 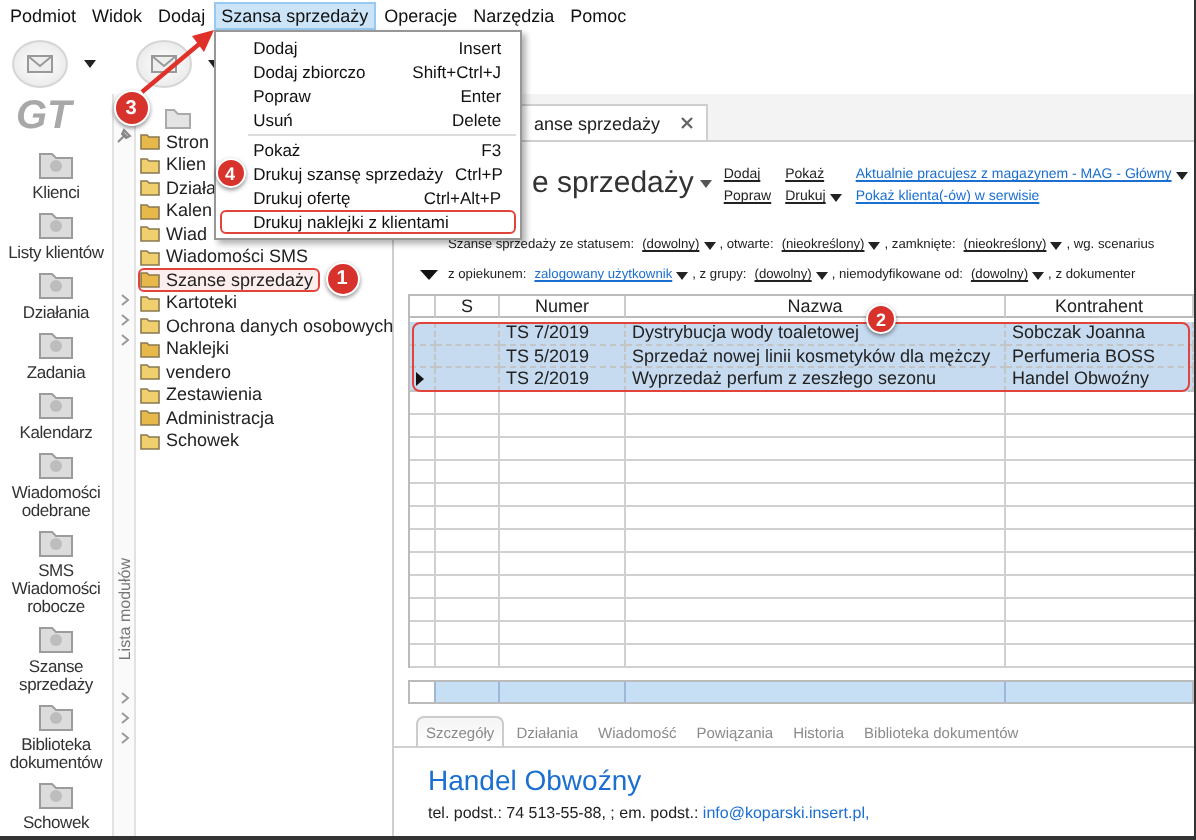 What do you see at coordinates (45, 116) in the screenshot?
I see `logo-text: GT` at bounding box center [45, 116].